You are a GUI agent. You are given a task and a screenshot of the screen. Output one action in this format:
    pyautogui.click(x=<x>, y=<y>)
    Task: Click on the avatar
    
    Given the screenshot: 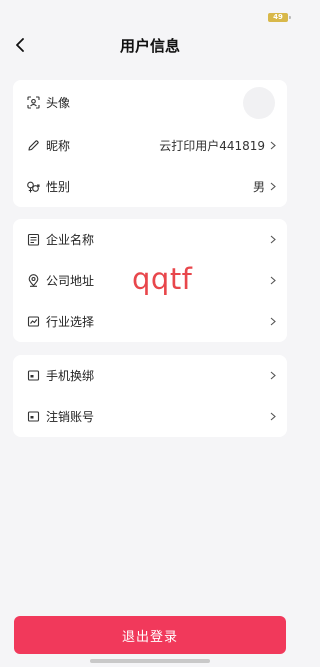 What is the action you would take?
    pyautogui.click(x=259, y=102)
    